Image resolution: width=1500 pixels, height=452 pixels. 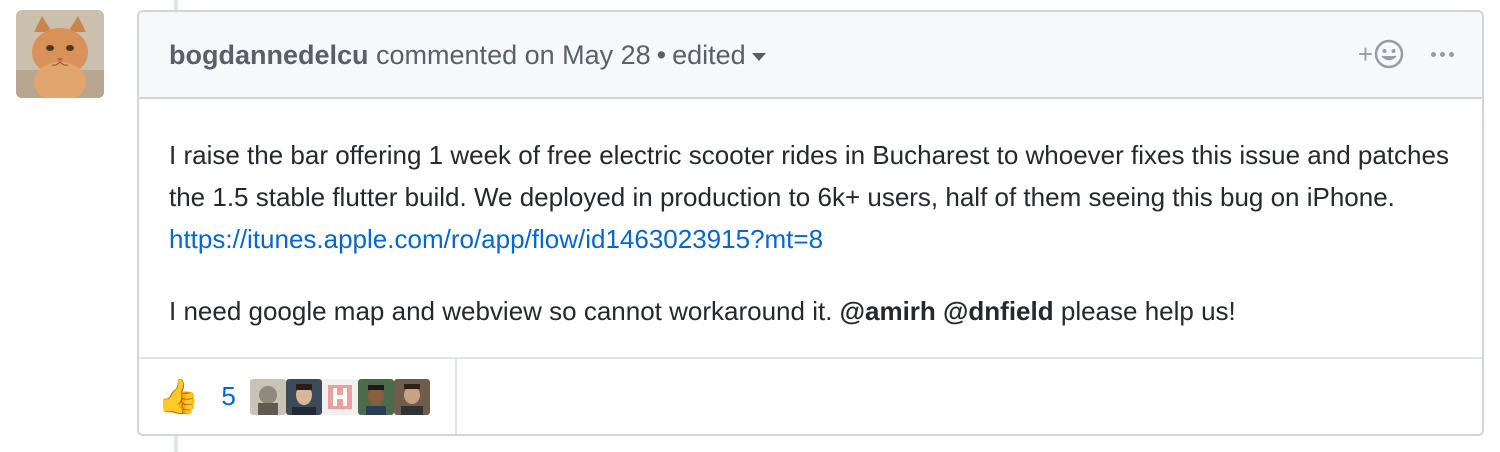 I want to click on edited-dropdown: edited, so click(x=719, y=55).